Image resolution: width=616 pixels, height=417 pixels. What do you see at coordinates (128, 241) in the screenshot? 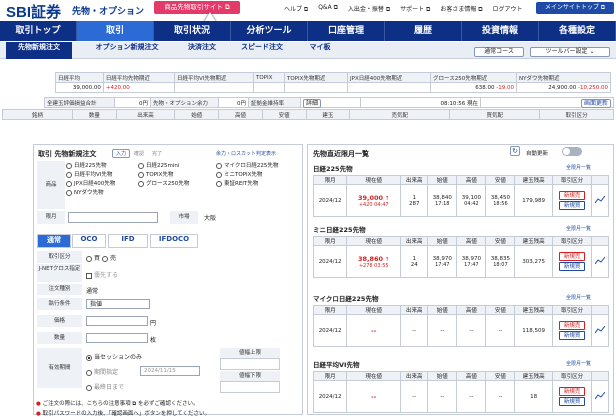
I see `tab-ifd: IFD` at bounding box center [128, 241].